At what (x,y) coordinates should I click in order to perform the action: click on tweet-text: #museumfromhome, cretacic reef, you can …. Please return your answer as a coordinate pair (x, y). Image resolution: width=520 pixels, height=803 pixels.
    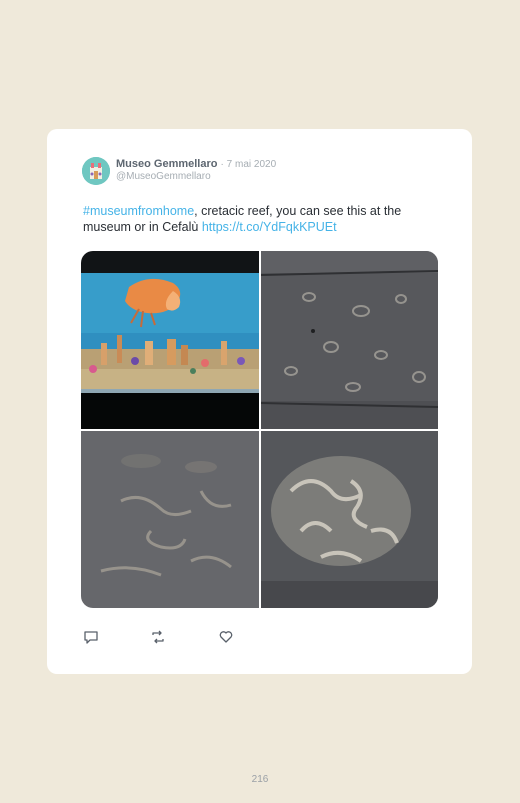
    Looking at the image, I should click on (263, 219).